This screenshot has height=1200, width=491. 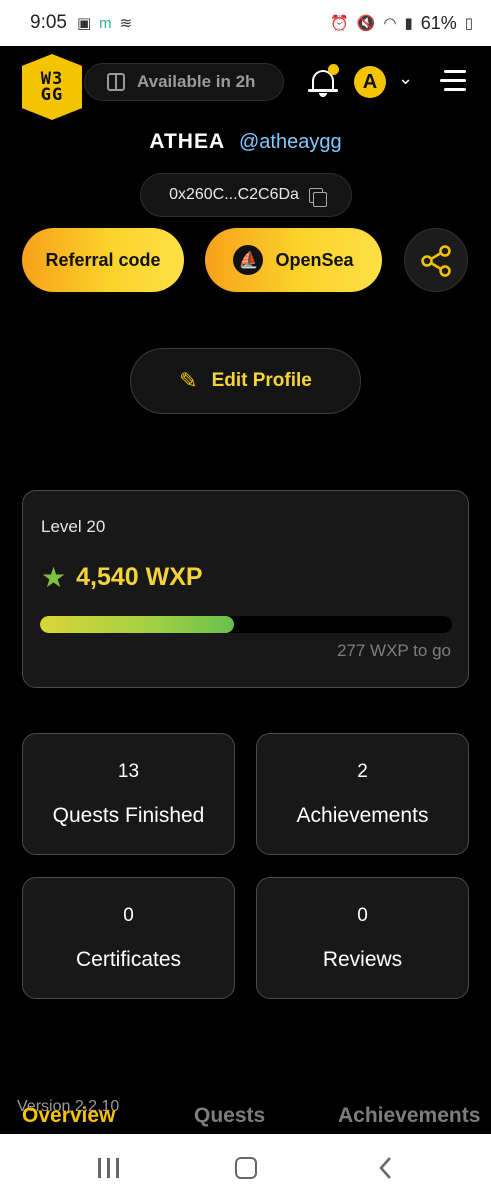 What do you see at coordinates (438, 22) in the screenshot?
I see `battery-percent: 61%` at bounding box center [438, 22].